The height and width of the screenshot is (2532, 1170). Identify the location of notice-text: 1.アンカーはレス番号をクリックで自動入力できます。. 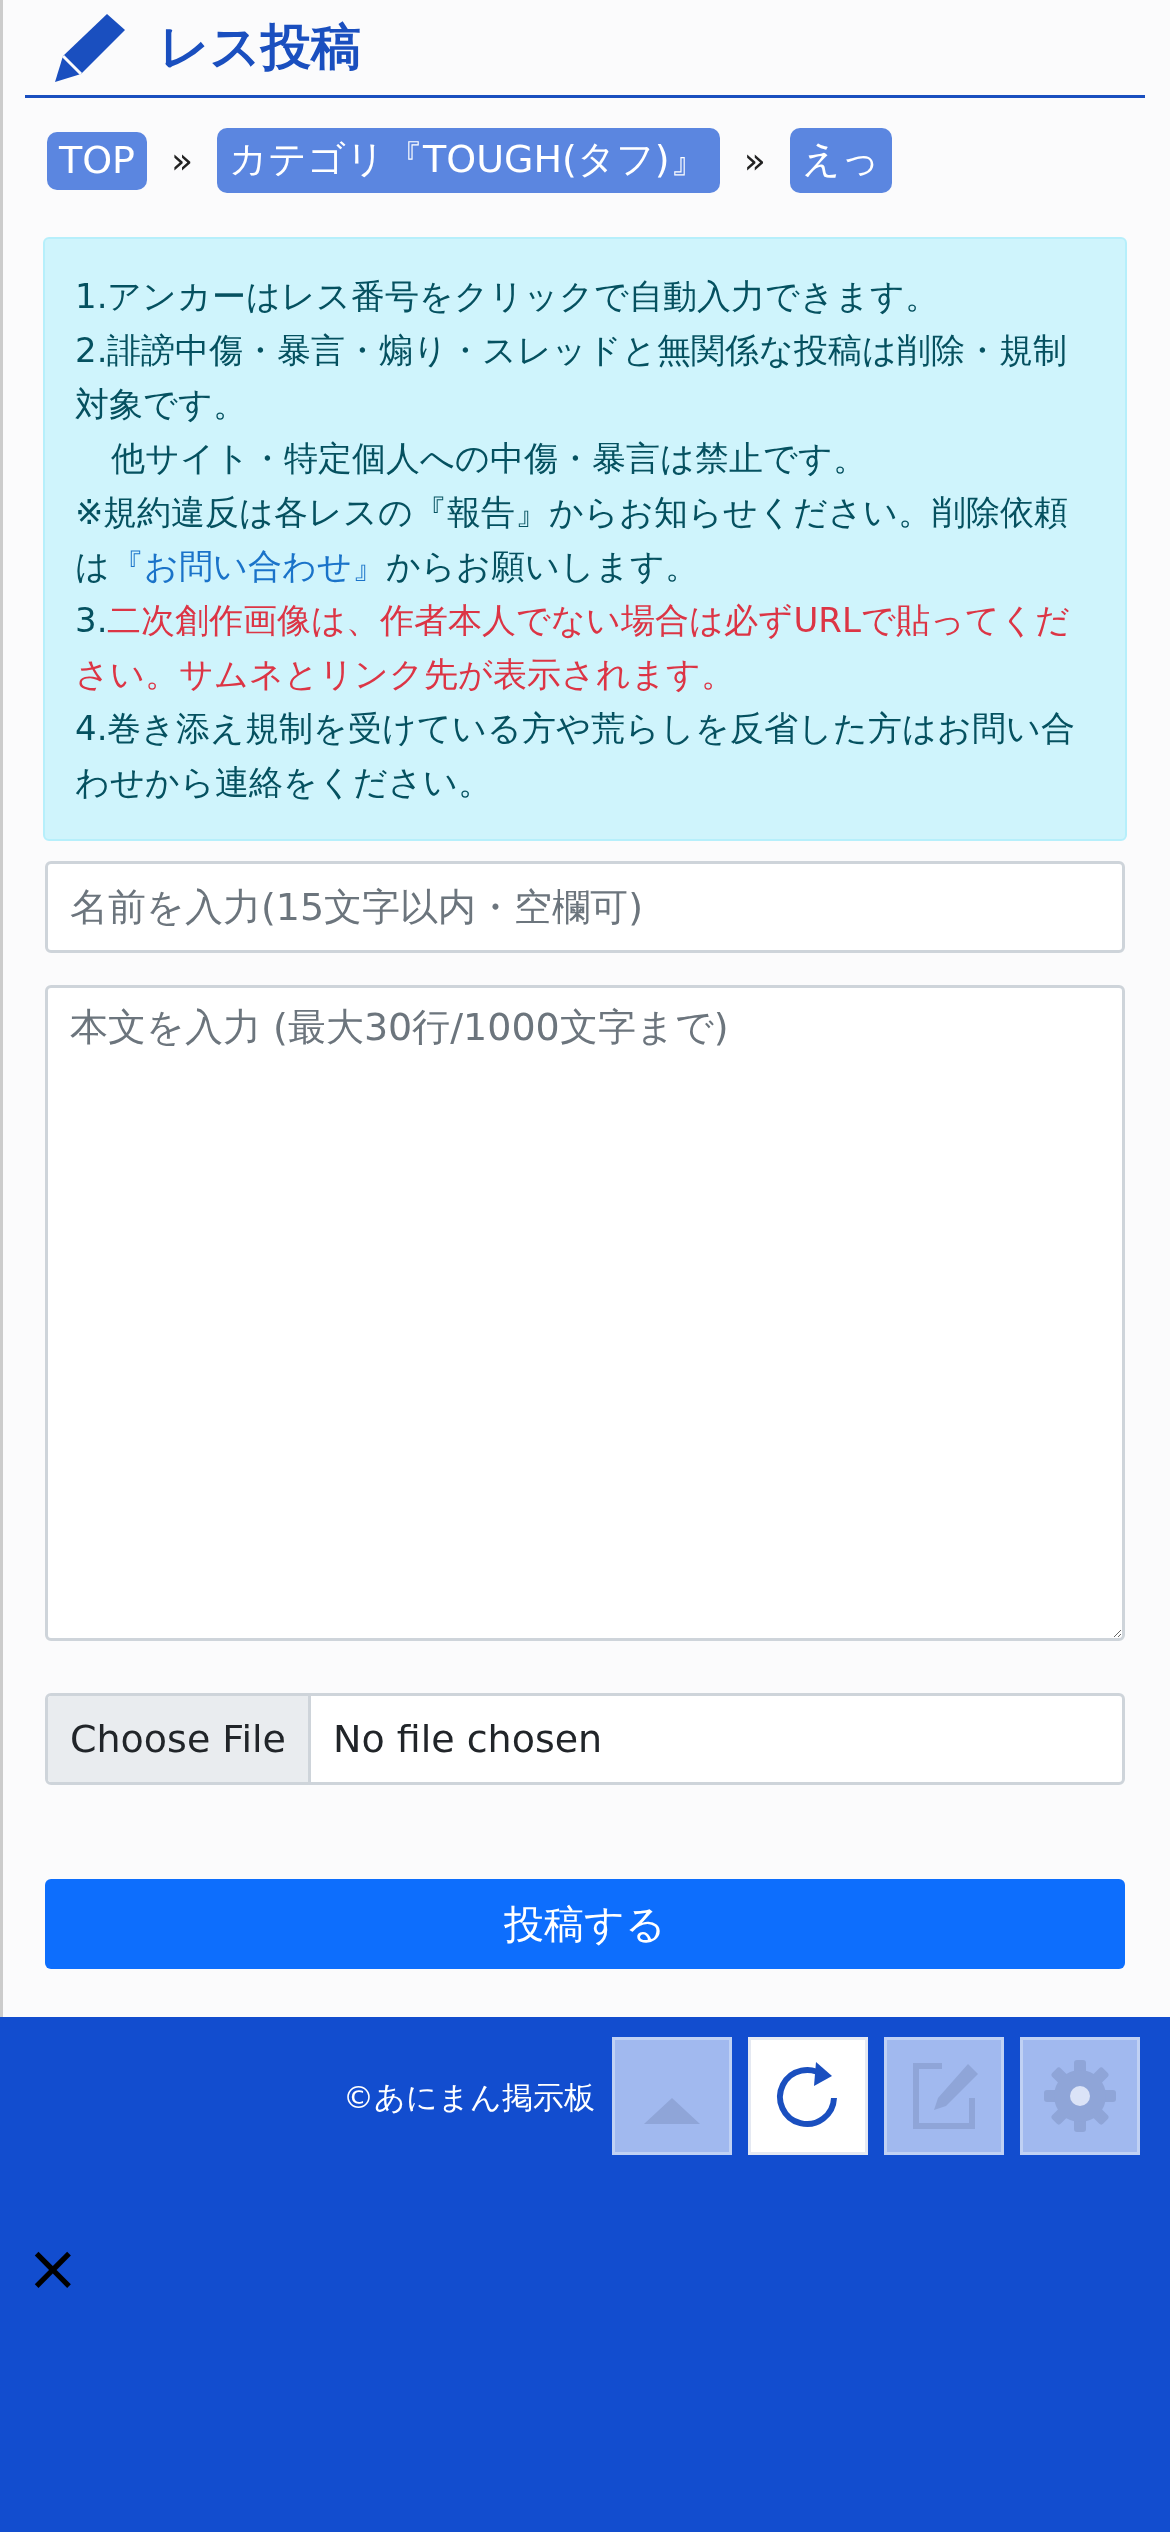
(508, 296).